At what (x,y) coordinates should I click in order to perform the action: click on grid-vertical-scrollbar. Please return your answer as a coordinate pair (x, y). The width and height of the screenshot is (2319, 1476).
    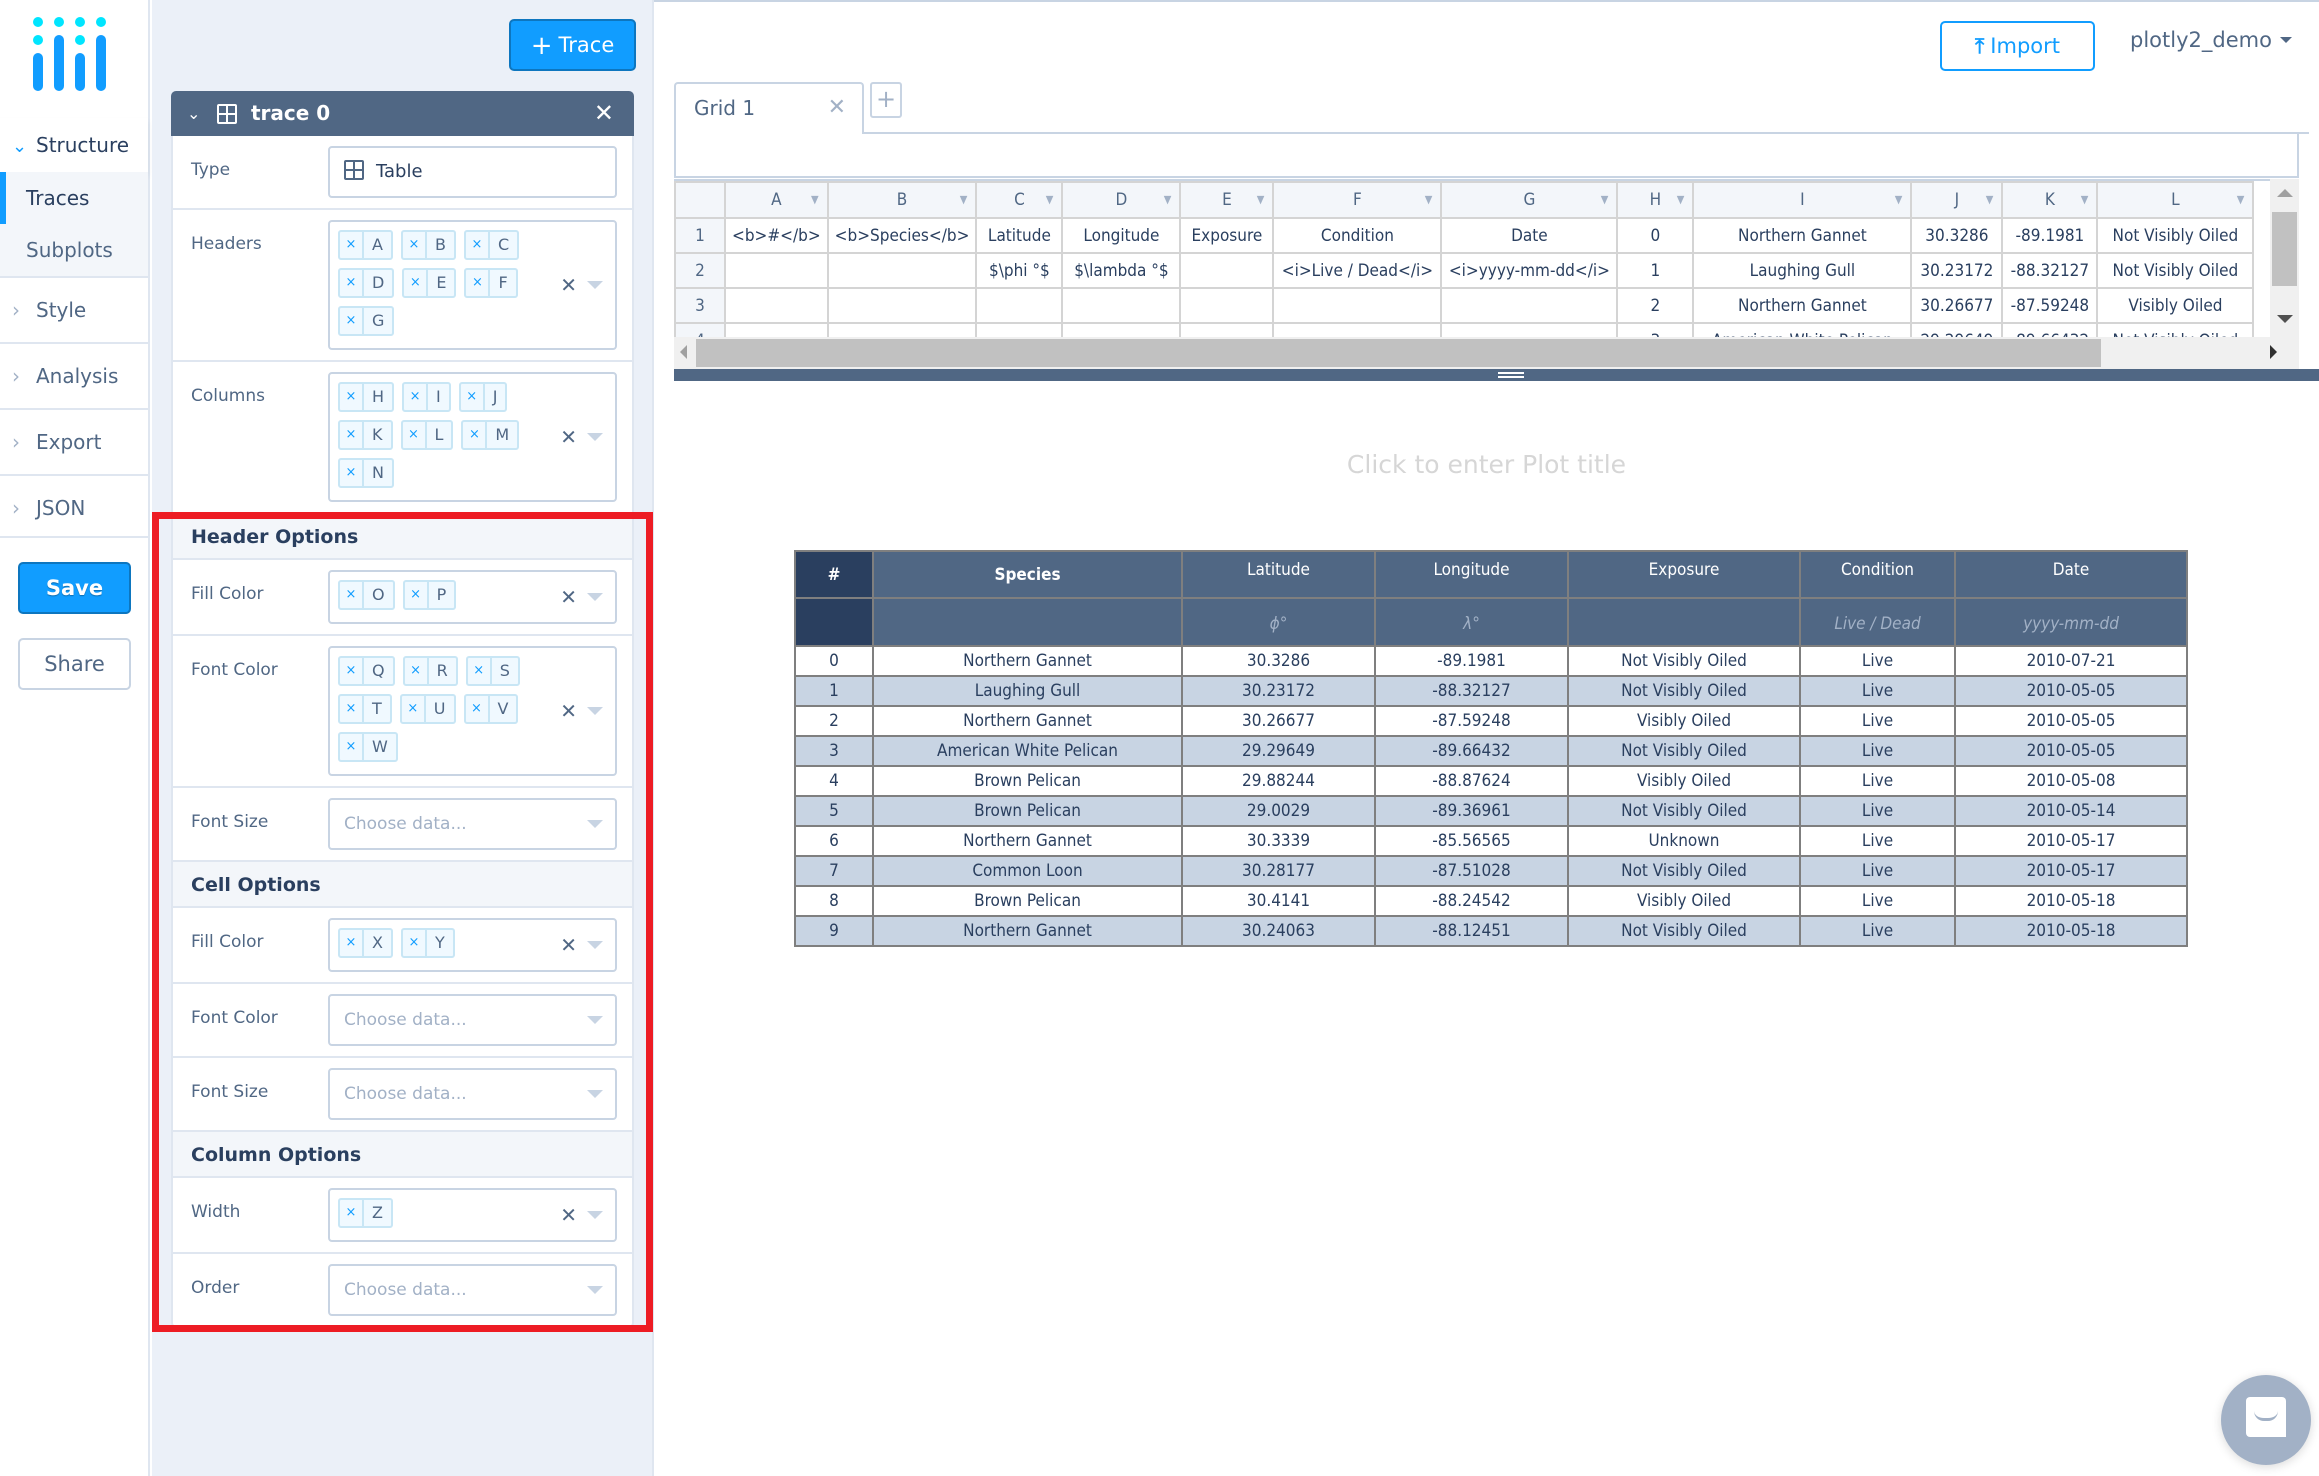
    Looking at the image, I should click on (2284, 258).